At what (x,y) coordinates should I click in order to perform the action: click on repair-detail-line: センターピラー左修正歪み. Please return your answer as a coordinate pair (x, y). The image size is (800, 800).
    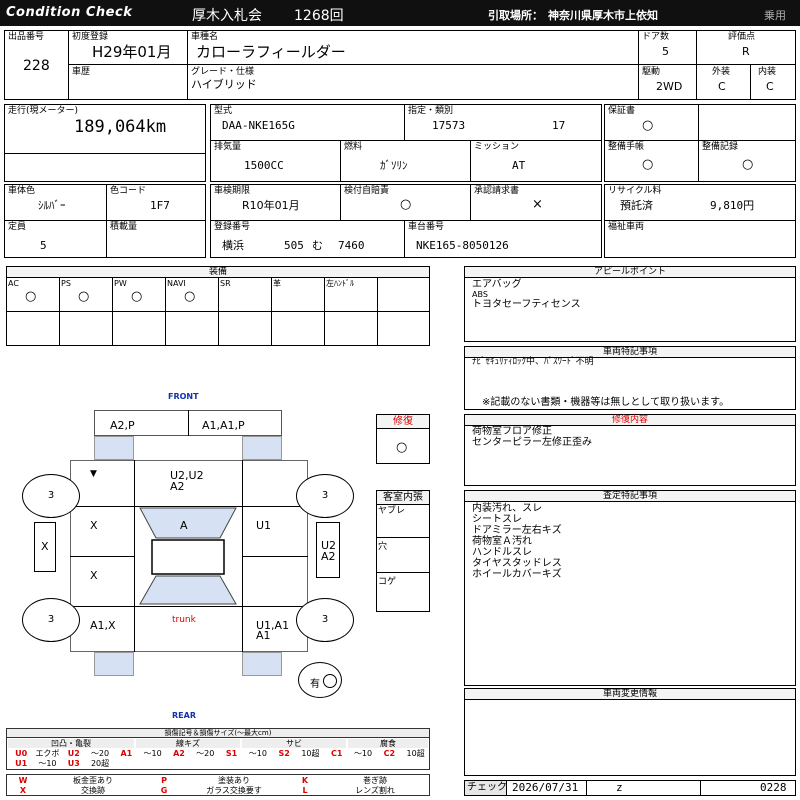
    Looking at the image, I should click on (532, 442).